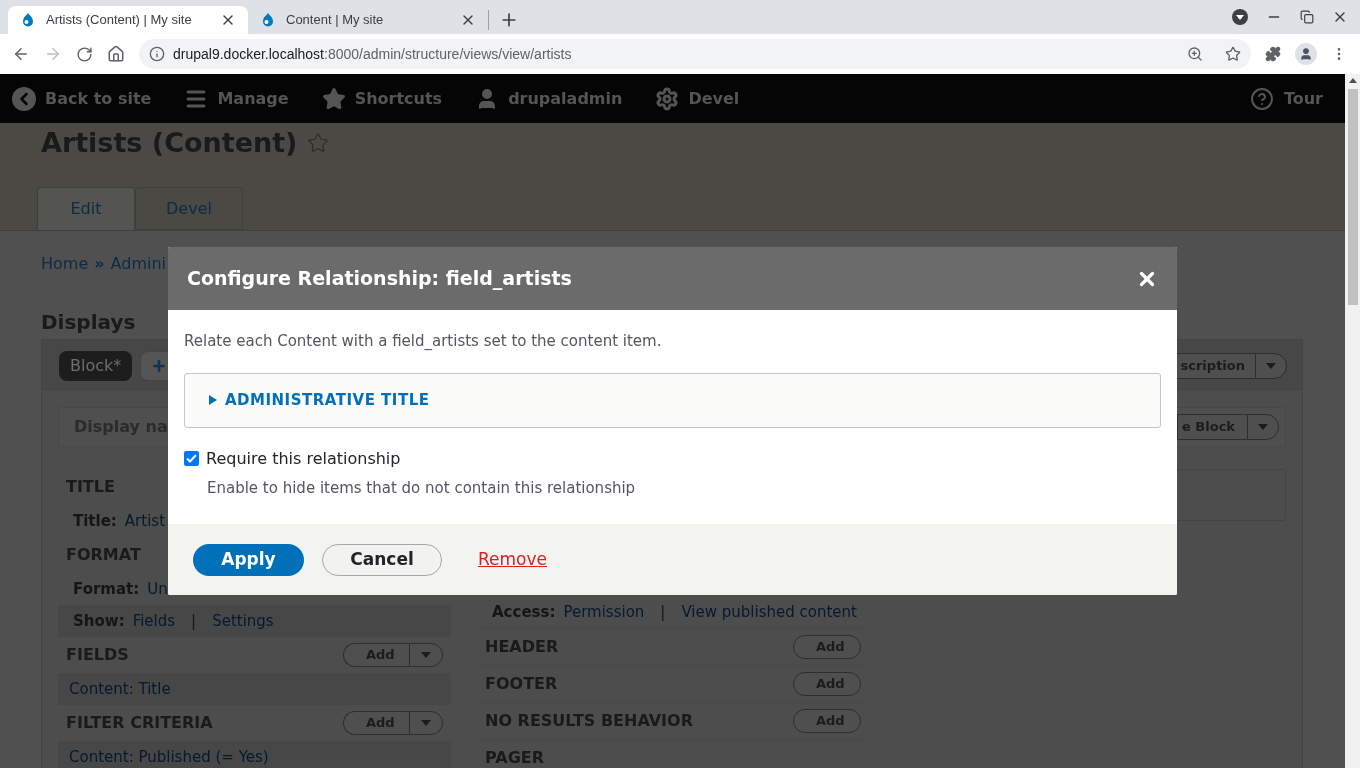 This screenshot has width=1360, height=768. What do you see at coordinates (21, 54) in the screenshot?
I see `back-icon` at bounding box center [21, 54].